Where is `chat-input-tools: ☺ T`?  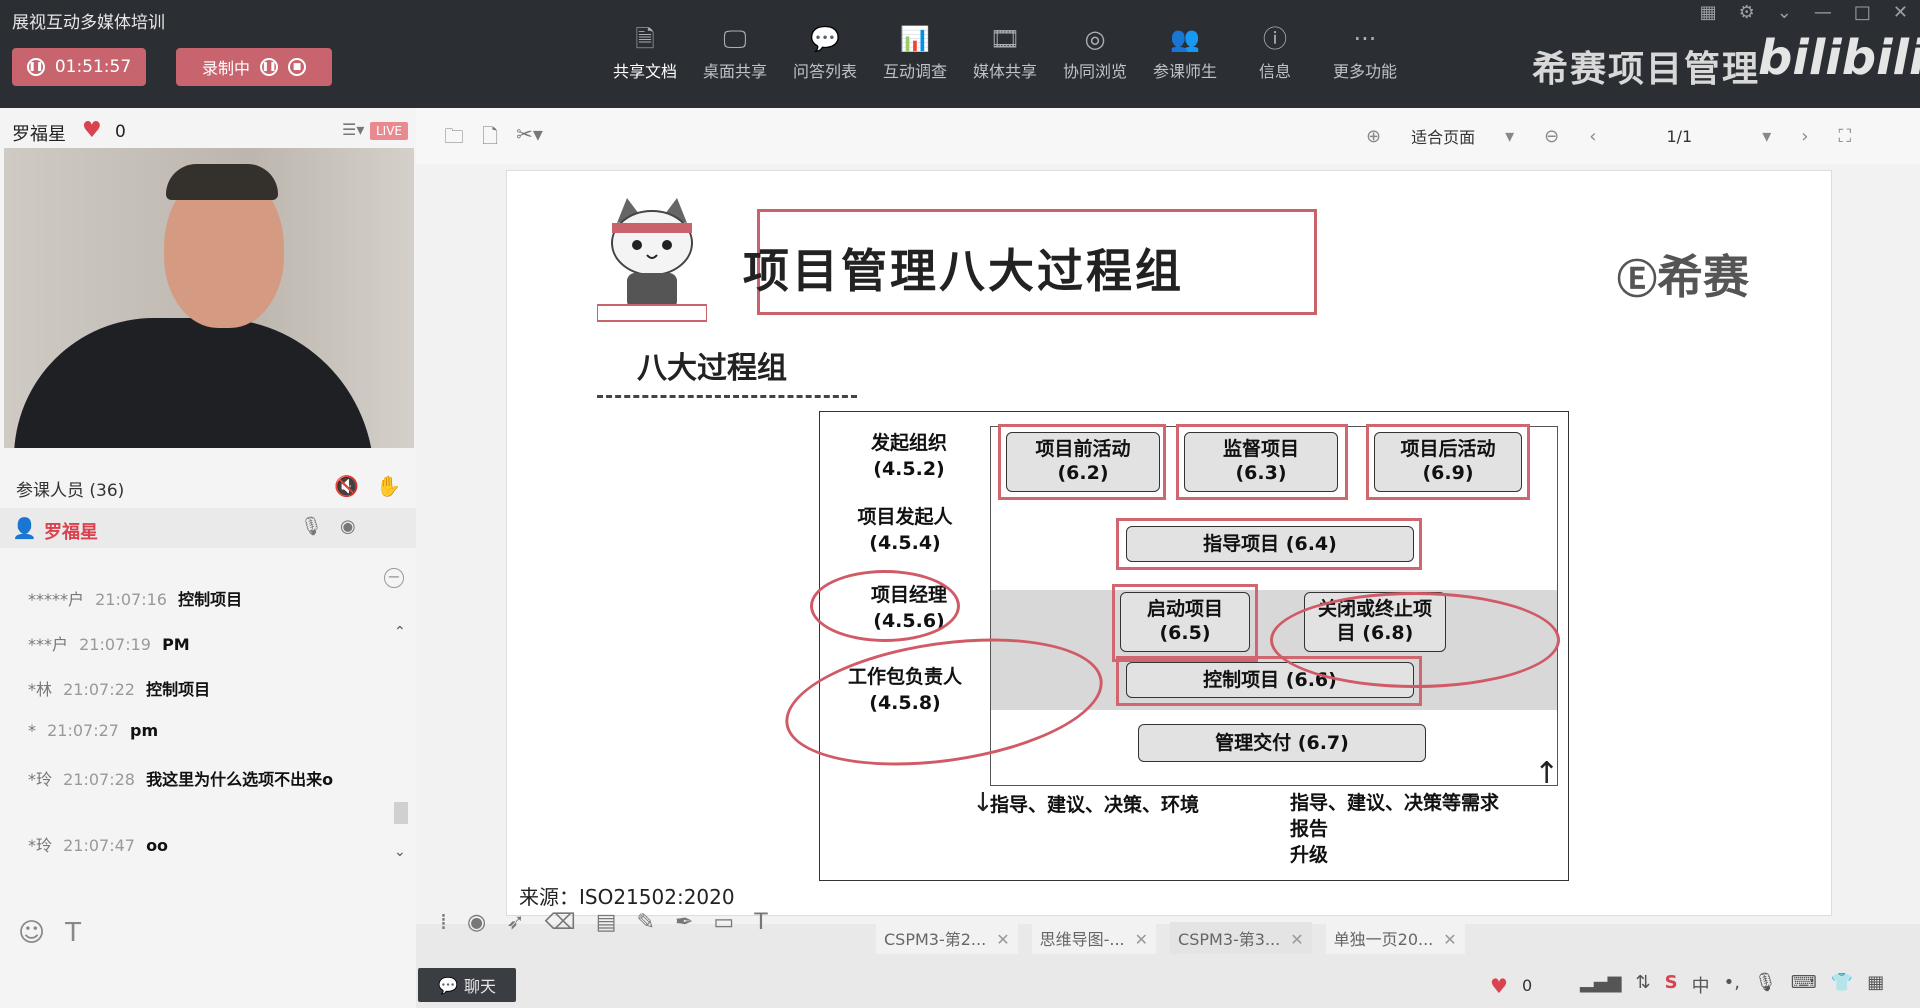 chat-input-tools: ☺ T is located at coordinates (49, 933).